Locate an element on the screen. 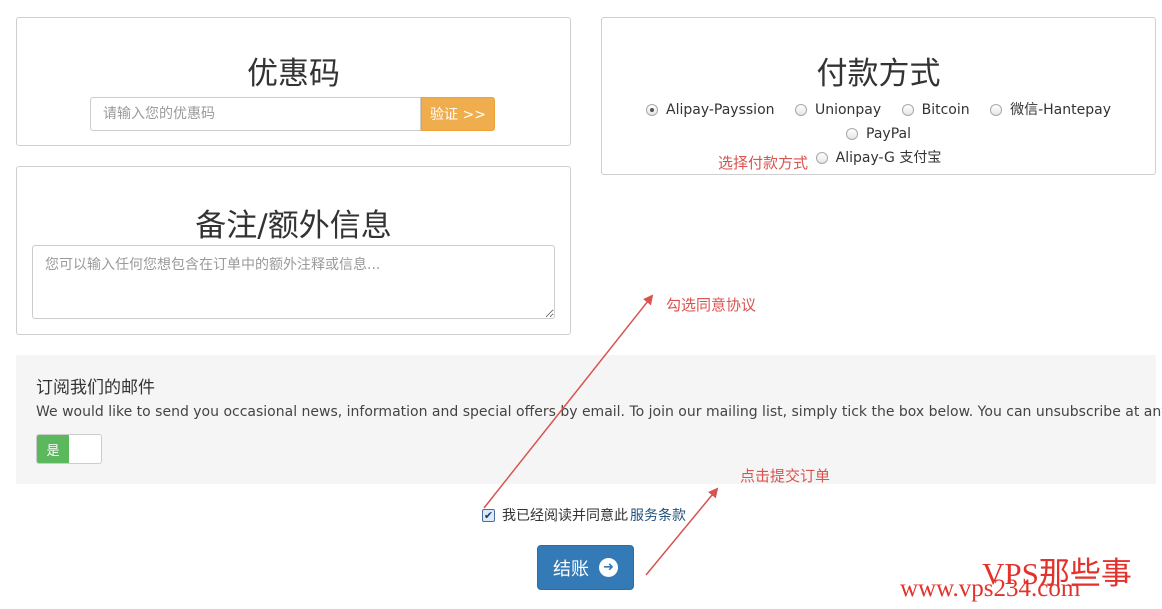 This screenshot has width=1162, height=609. payment-option-label: Bitcoin is located at coordinates (945, 110).